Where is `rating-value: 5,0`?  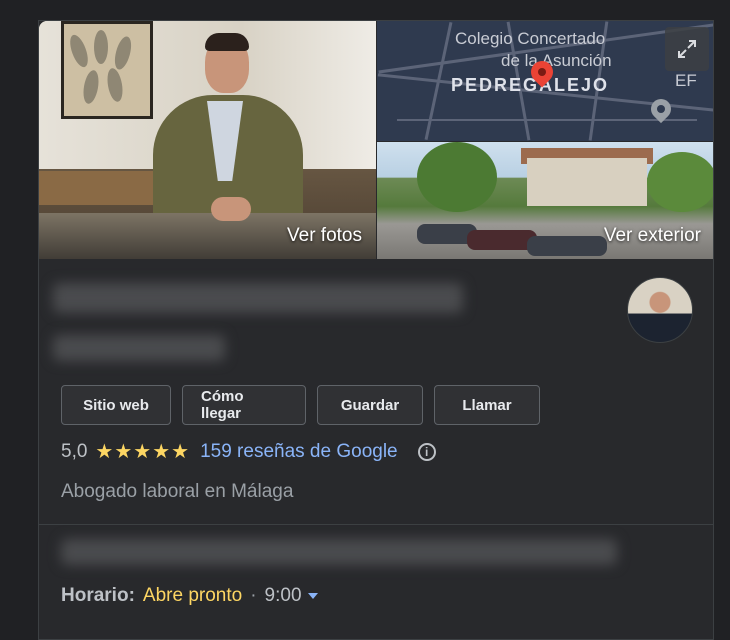 rating-value: 5,0 is located at coordinates (74, 451).